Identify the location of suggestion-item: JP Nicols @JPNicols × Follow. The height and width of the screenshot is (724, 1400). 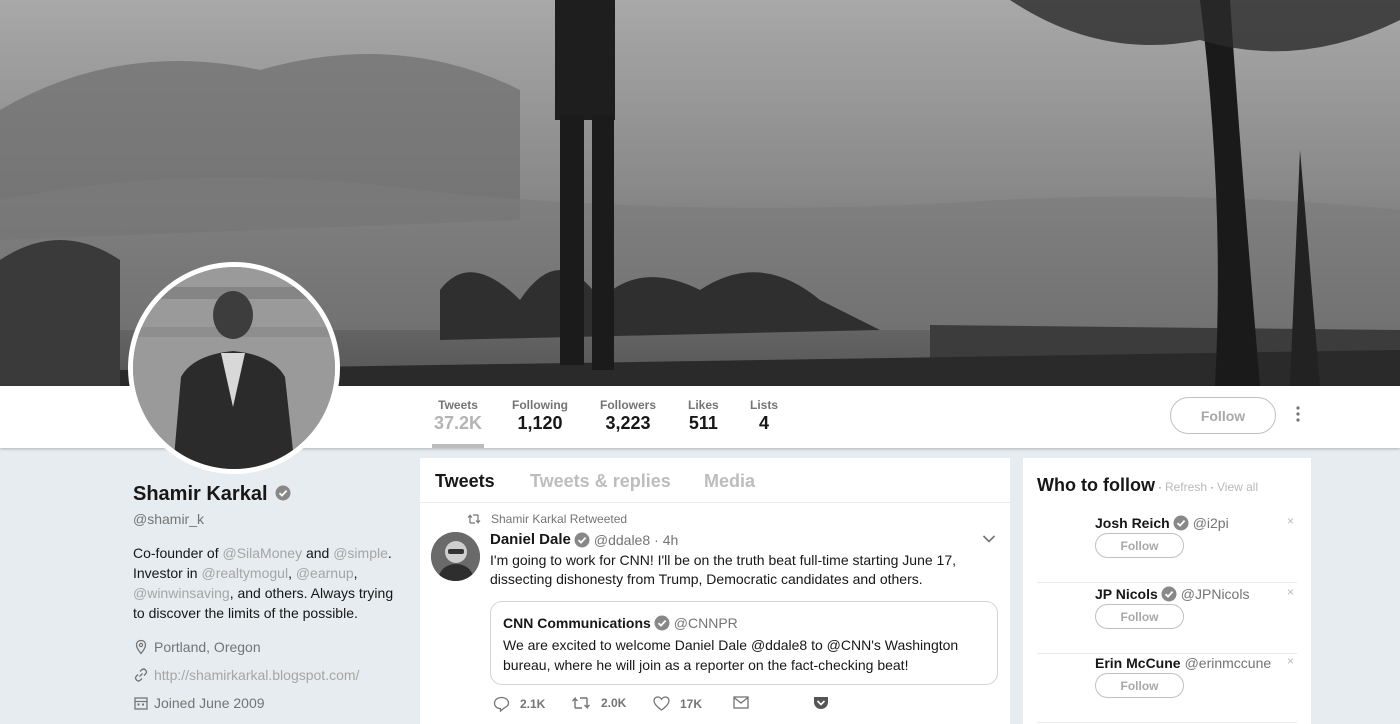
(1167, 619).